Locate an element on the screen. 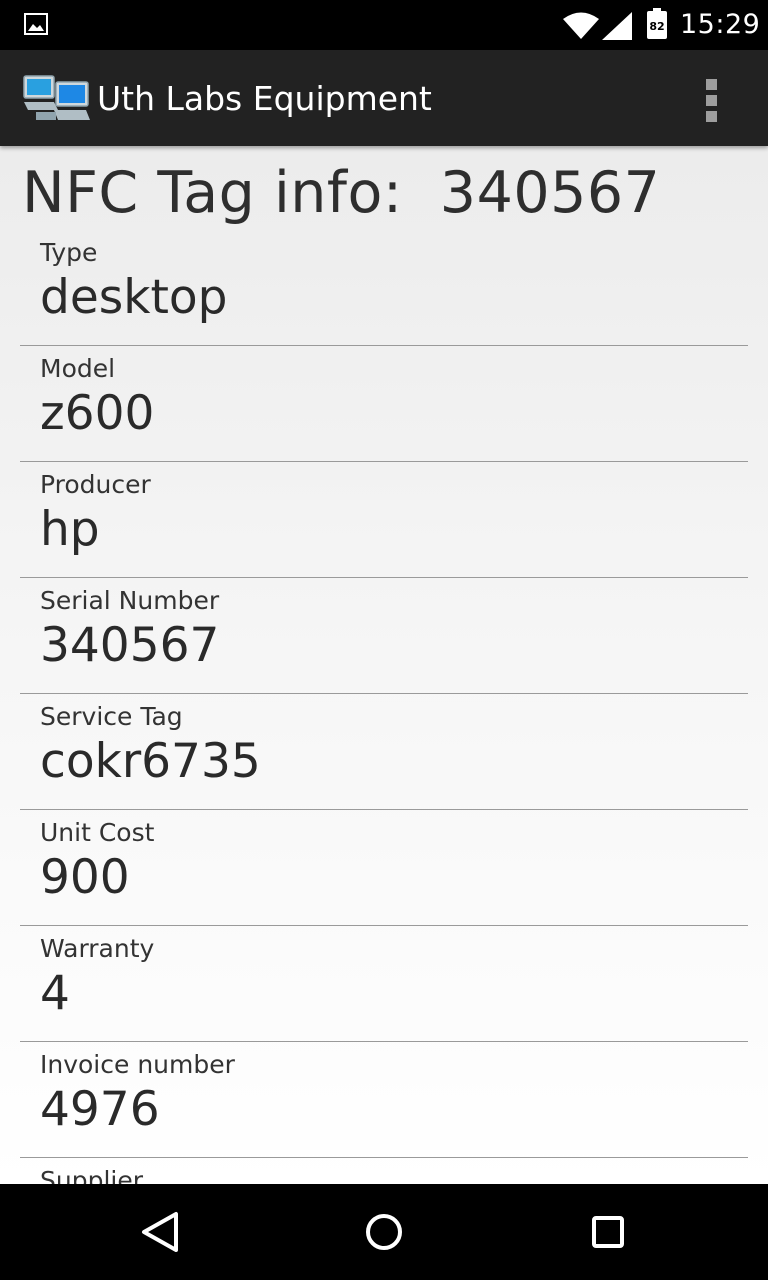 The height and width of the screenshot is (1280, 768). battery-level: 82 is located at coordinates (656, 26).